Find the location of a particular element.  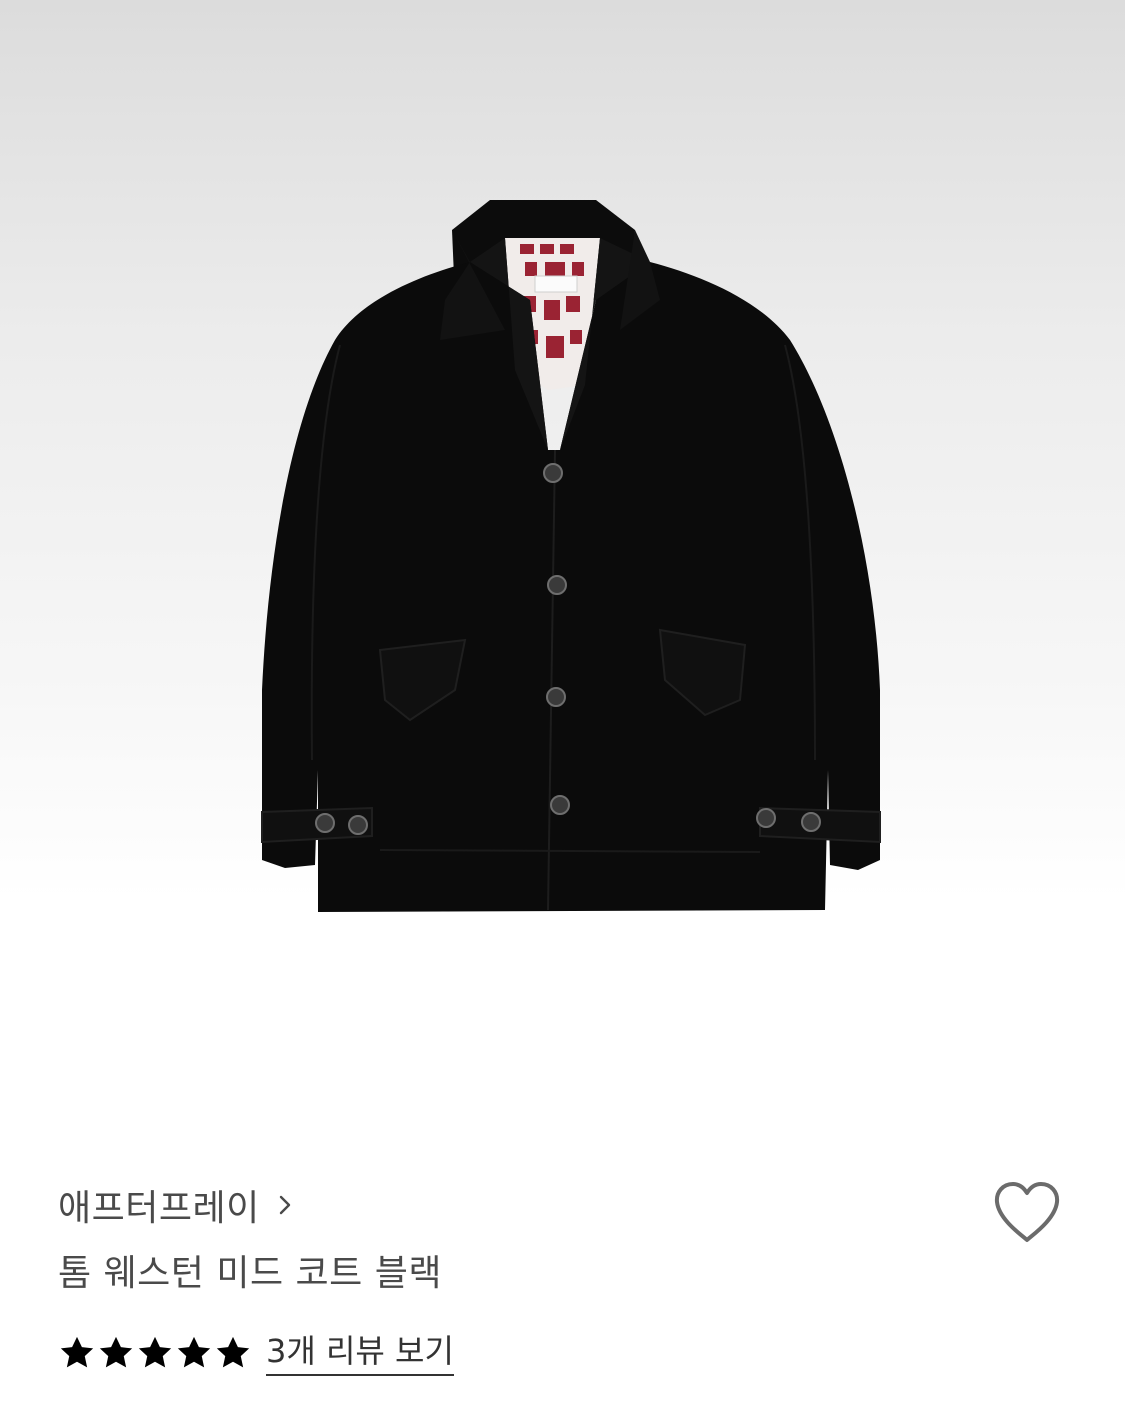

brand-name: 애프터프레이 is located at coordinates (159, 1208).